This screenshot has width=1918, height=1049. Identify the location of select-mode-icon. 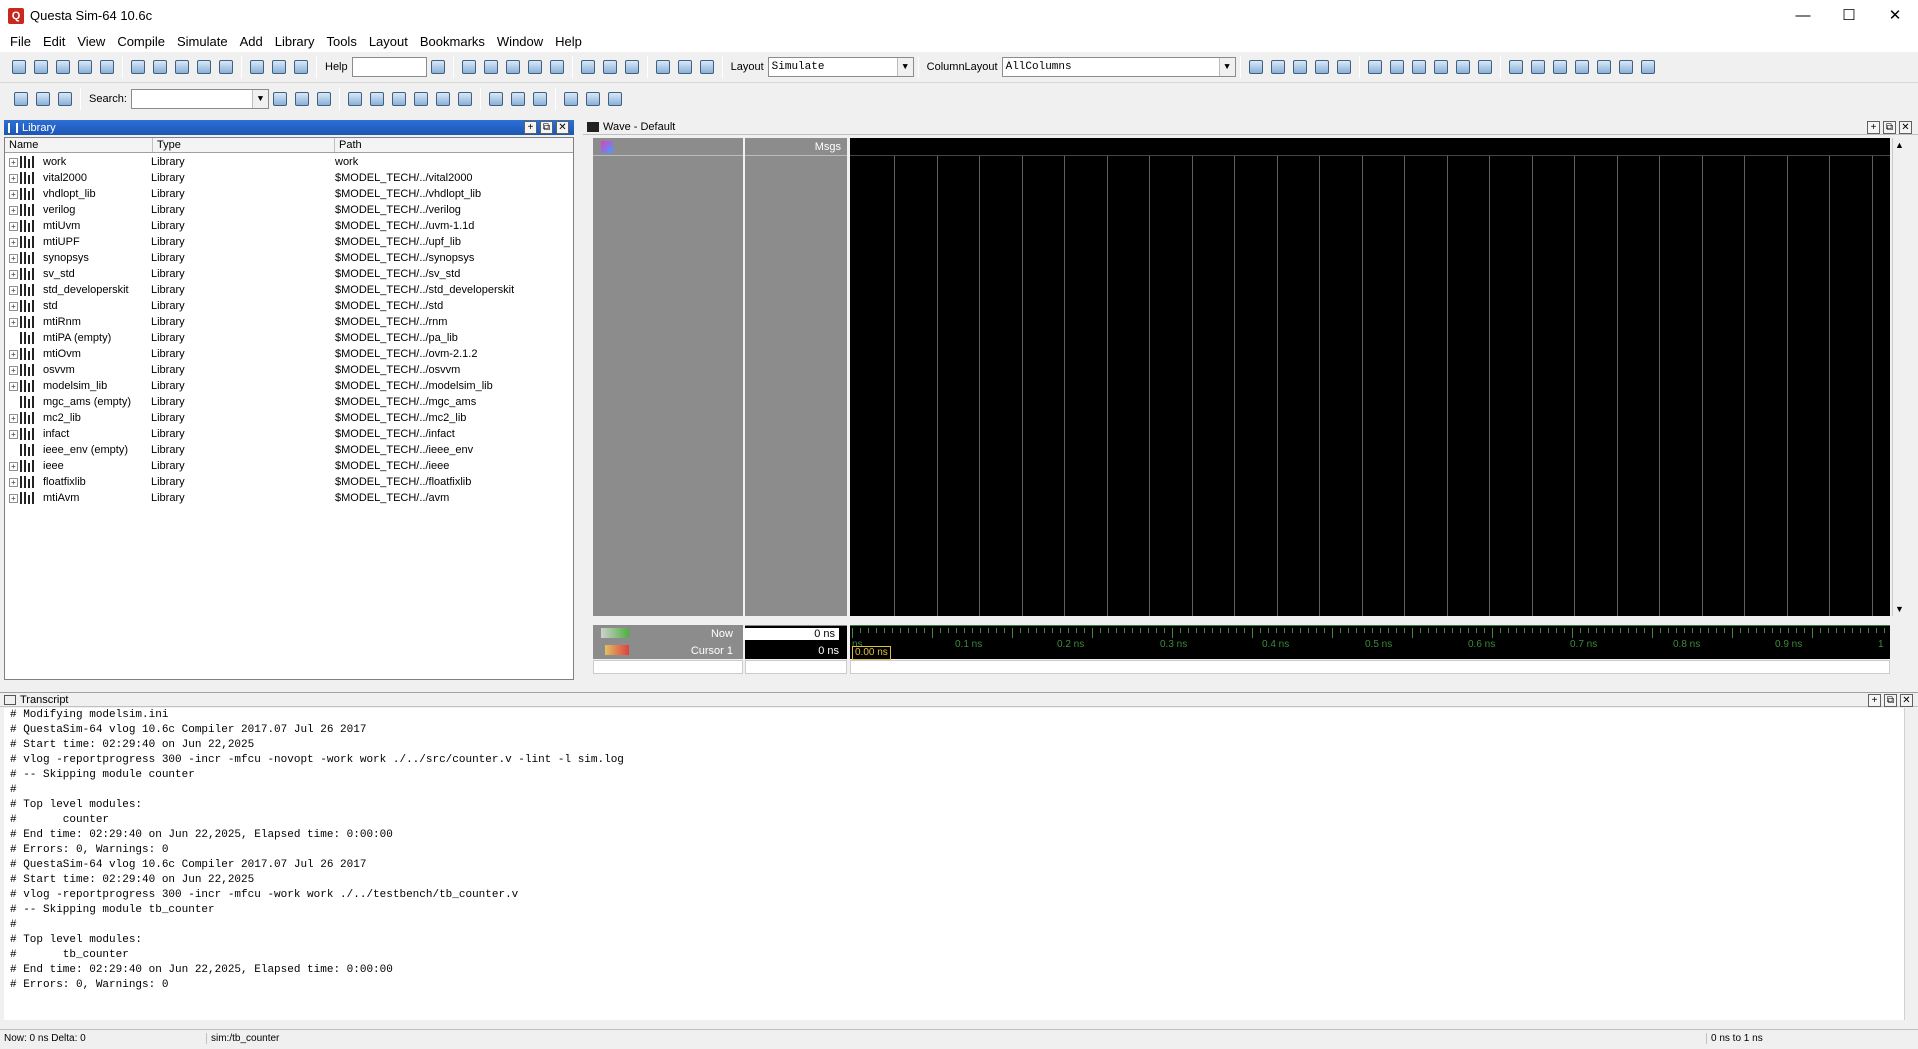
(1375, 67).